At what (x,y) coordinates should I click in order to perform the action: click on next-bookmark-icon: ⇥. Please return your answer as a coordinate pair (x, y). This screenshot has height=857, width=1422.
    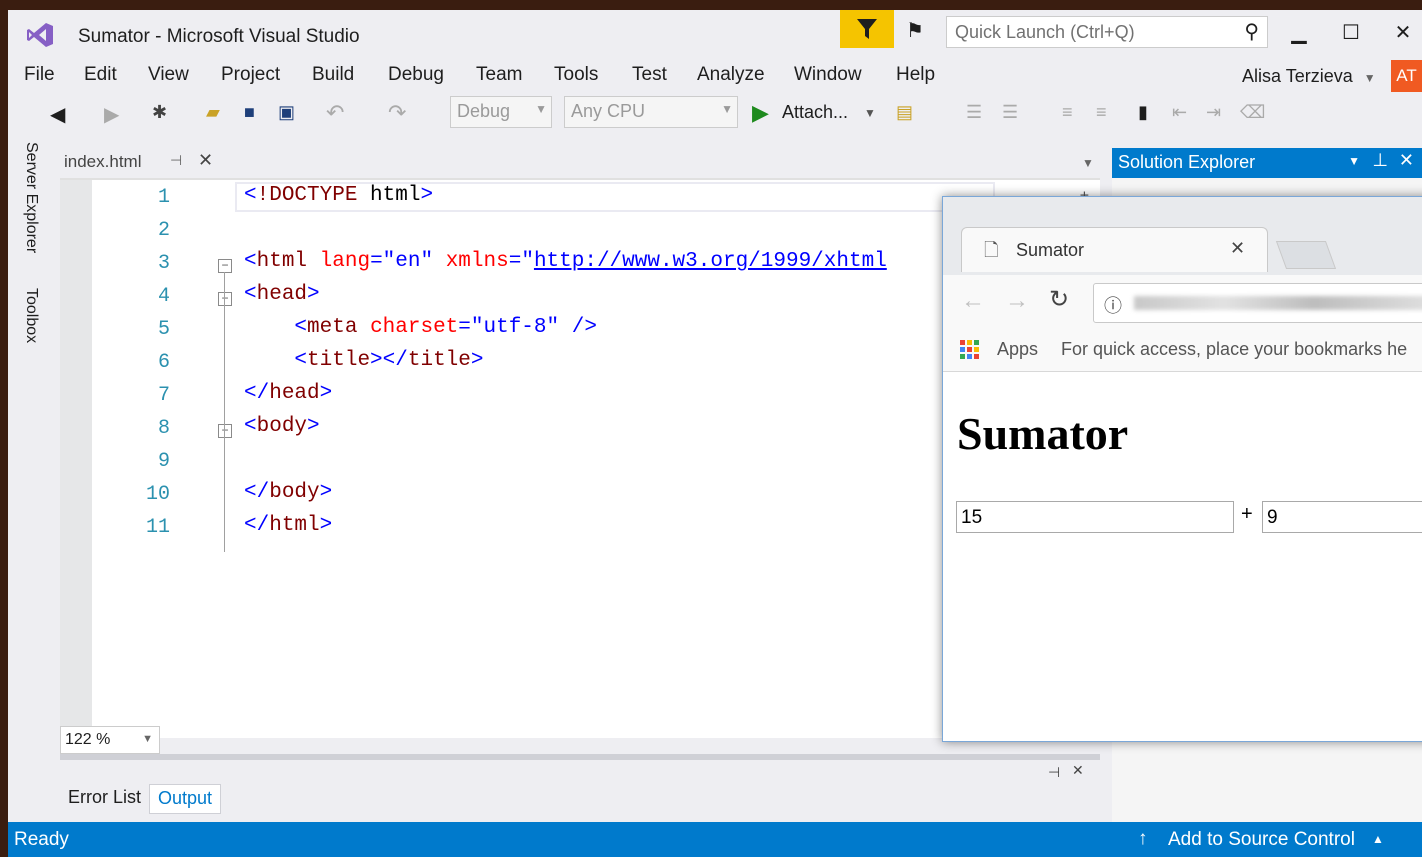
    Looking at the image, I should click on (1213, 112).